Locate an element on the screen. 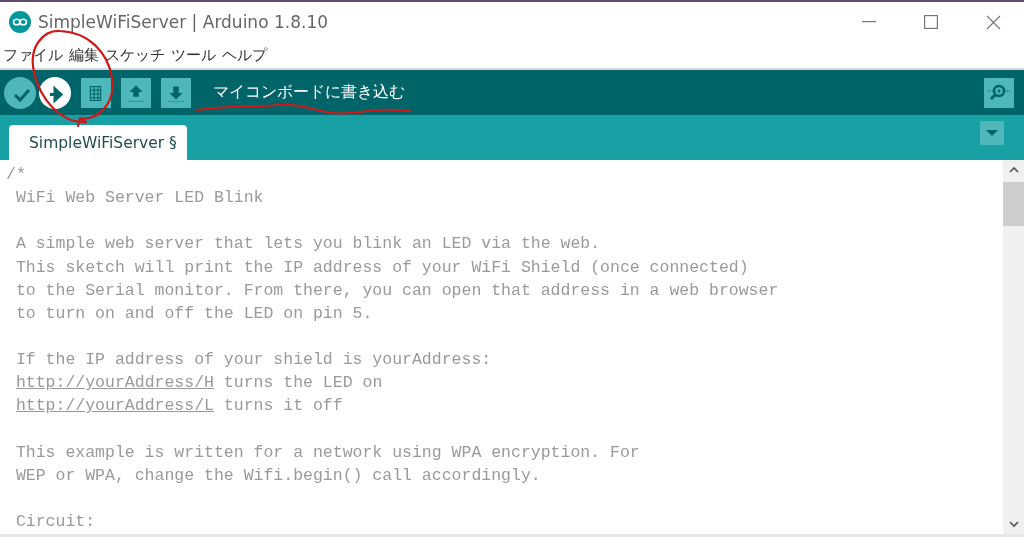  close-button is located at coordinates (993, 22).